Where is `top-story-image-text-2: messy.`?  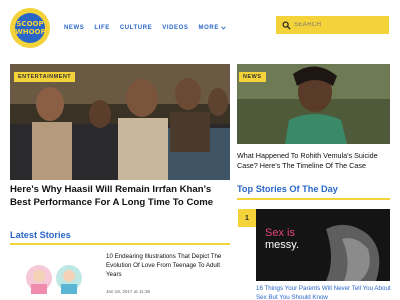
top-story-image-text-2: messy. is located at coordinates (282, 245).